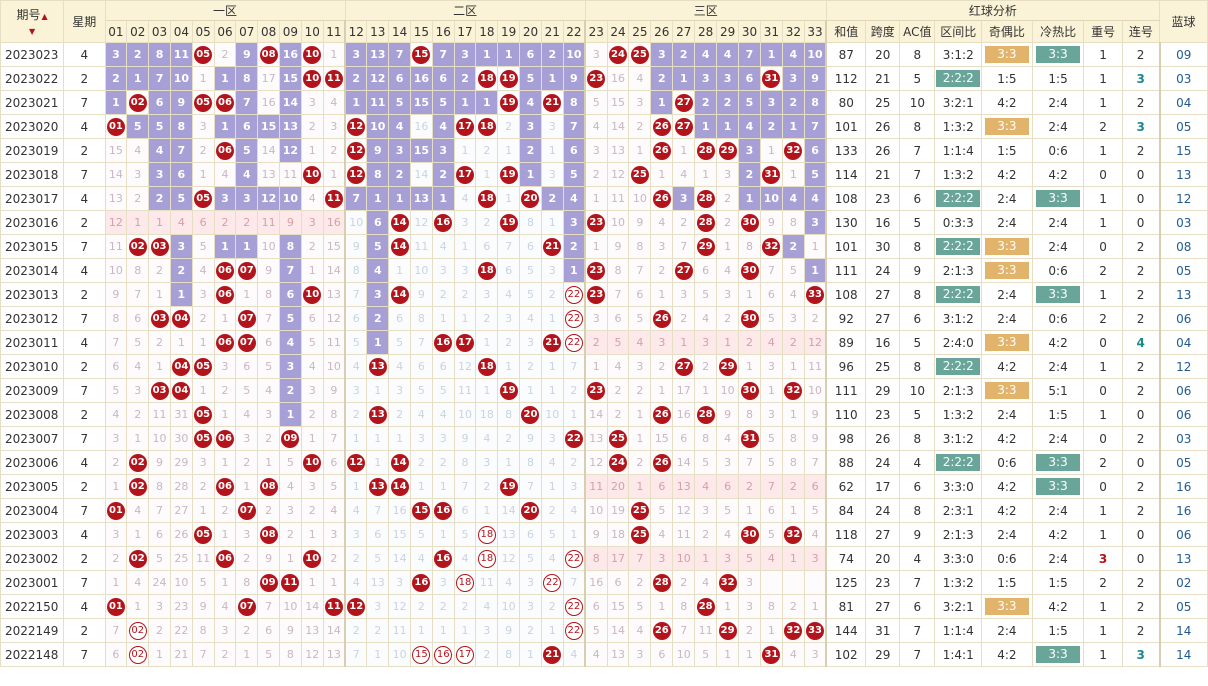 This screenshot has height=686, width=1208. I want to click on drawn-ball-cell: 05, so click(203, 54).